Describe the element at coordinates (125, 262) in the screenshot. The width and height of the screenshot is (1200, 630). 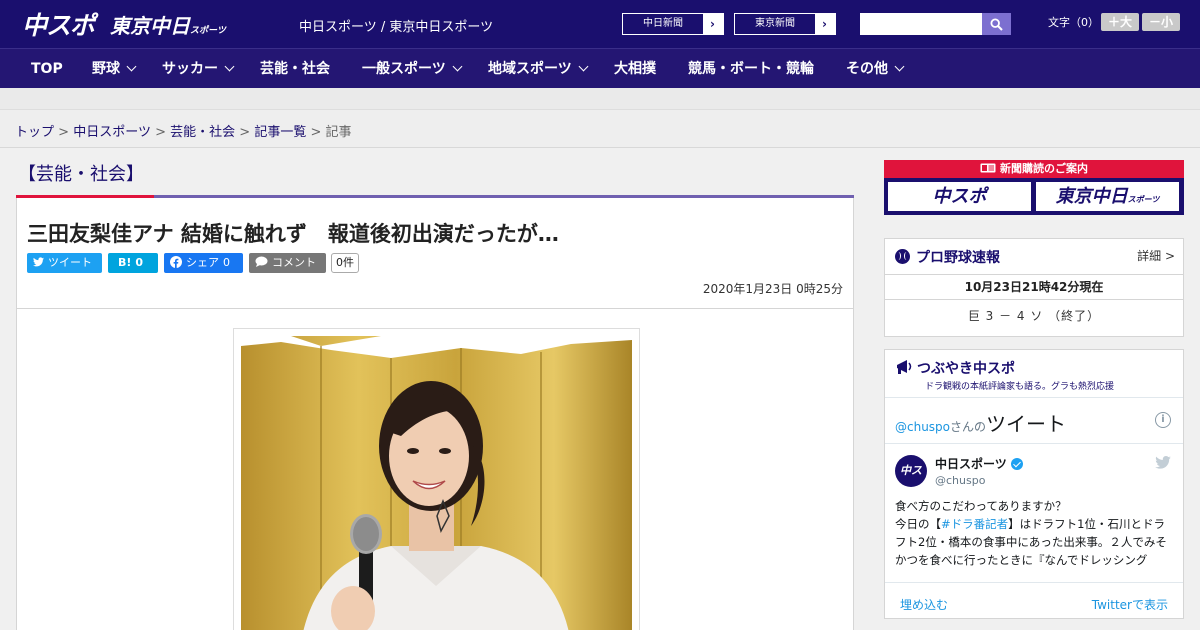
I see `hatena-bookmark-icon: B!` at that location.